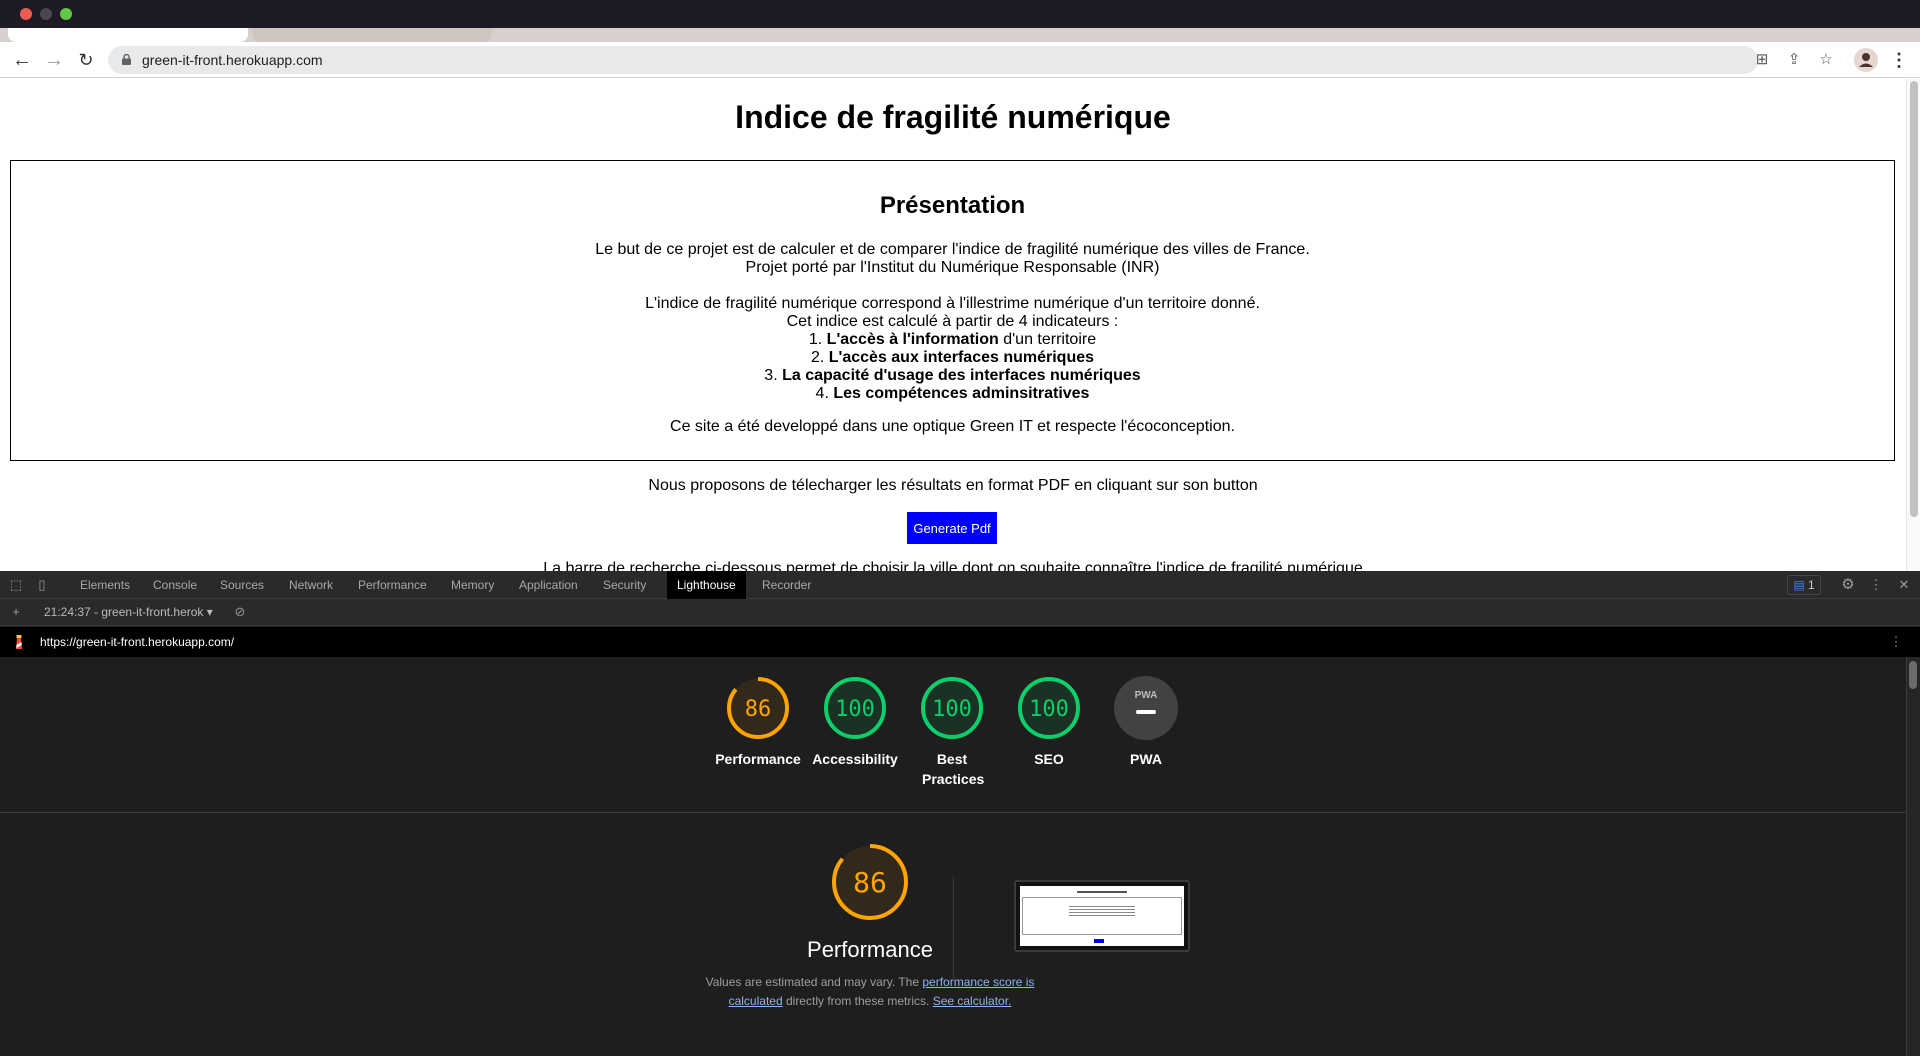 This screenshot has height=1056, width=1920. I want to click on pwa-dash-icon, so click(1146, 712).